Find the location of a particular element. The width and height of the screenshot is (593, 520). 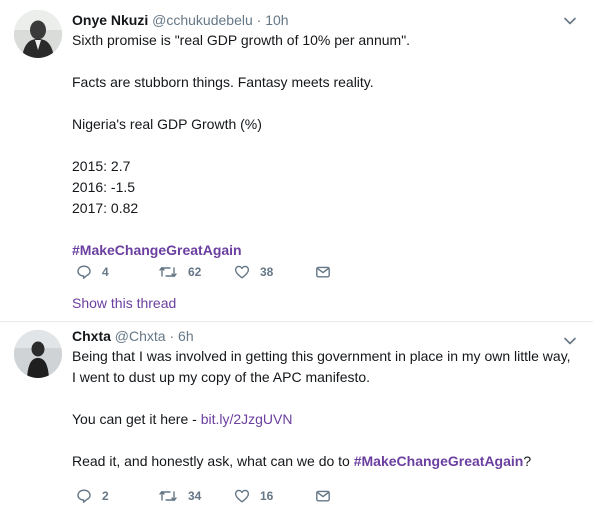

author-name: Onye Nkuzi is located at coordinates (110, 20).